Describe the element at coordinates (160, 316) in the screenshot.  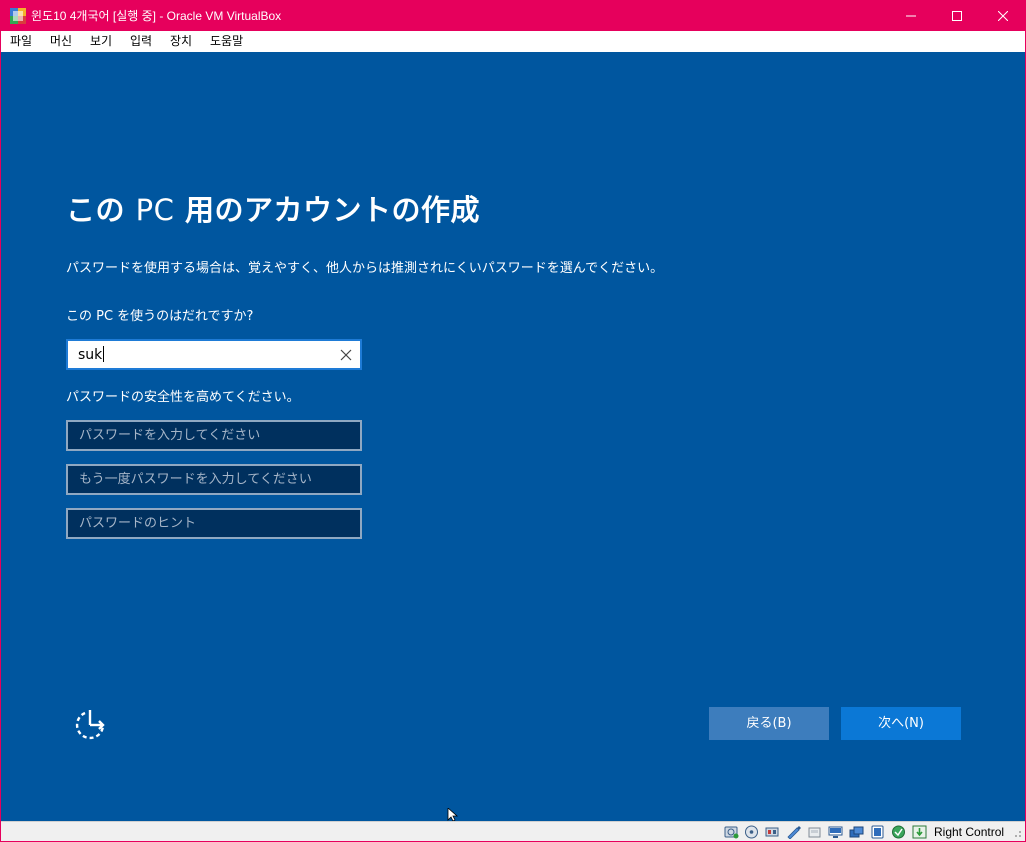
I see `username-question: この PC を使うのはだれですか?` at that location.